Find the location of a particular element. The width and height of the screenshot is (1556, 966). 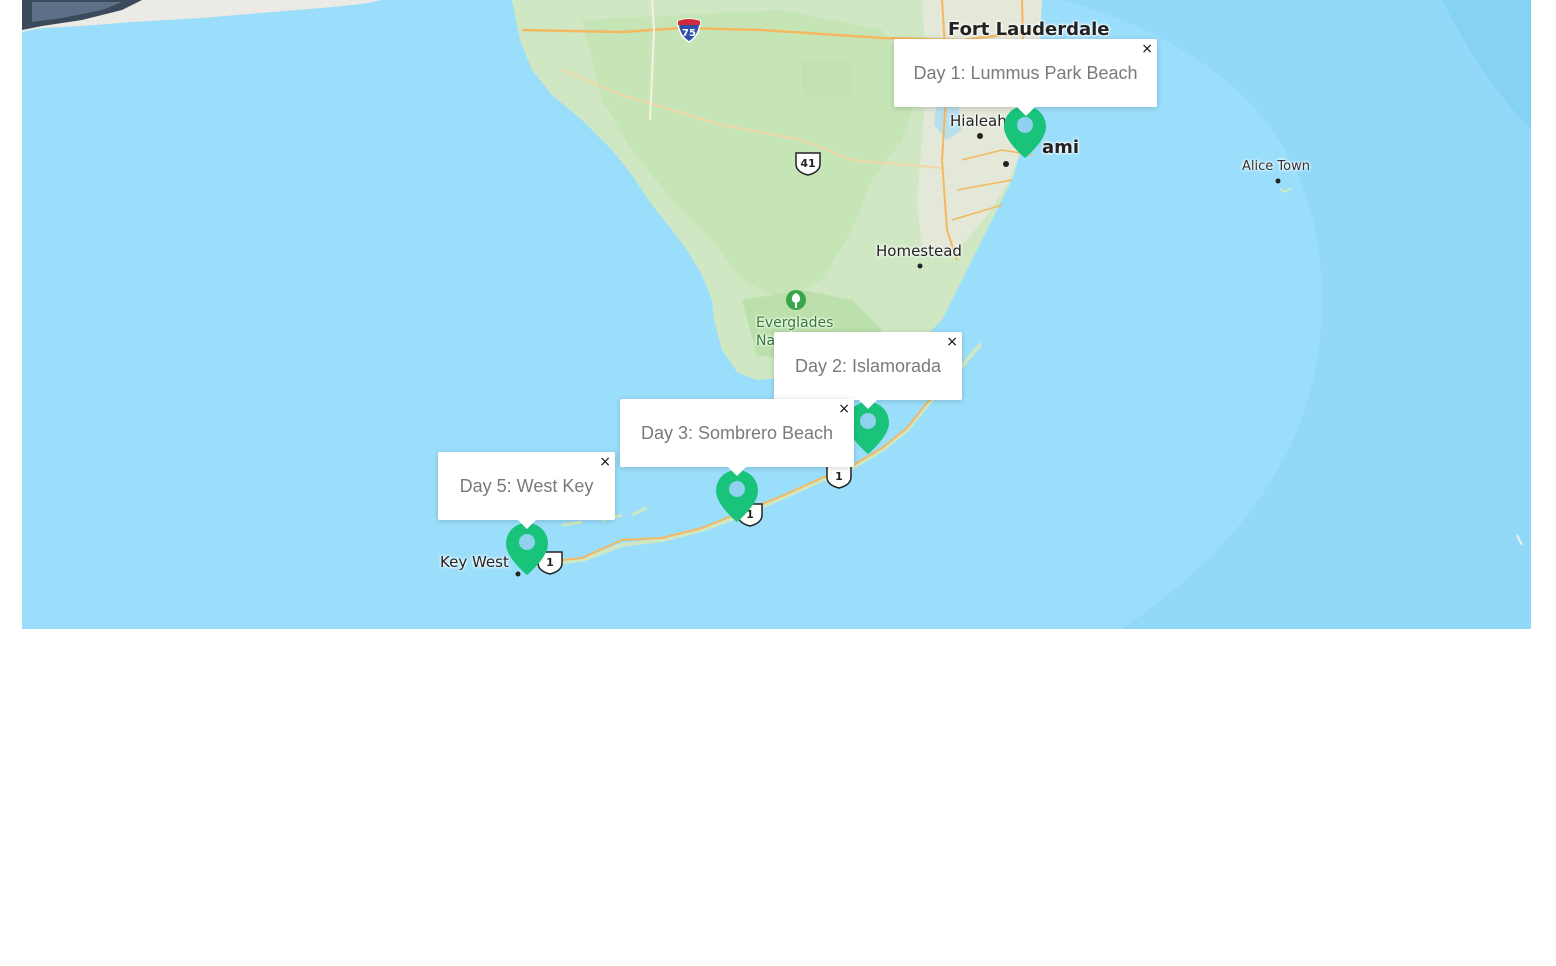

popup-day-2: Day 2: Islamorada × is located at coordinates (868, 370).